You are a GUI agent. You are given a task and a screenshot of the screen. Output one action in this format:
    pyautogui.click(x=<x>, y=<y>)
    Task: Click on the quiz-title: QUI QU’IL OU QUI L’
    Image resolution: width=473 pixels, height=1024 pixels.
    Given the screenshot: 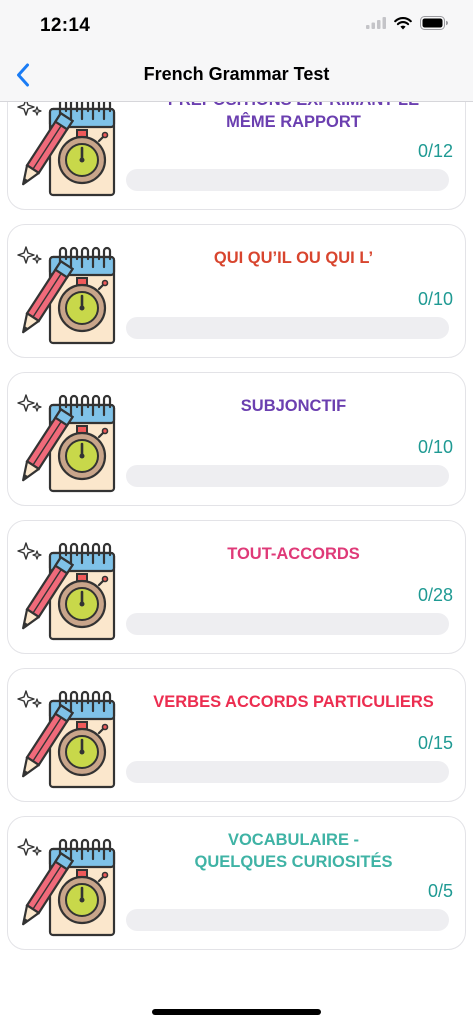 What is the action you would take?
    pyautogui.click(x=293, y=258)
    